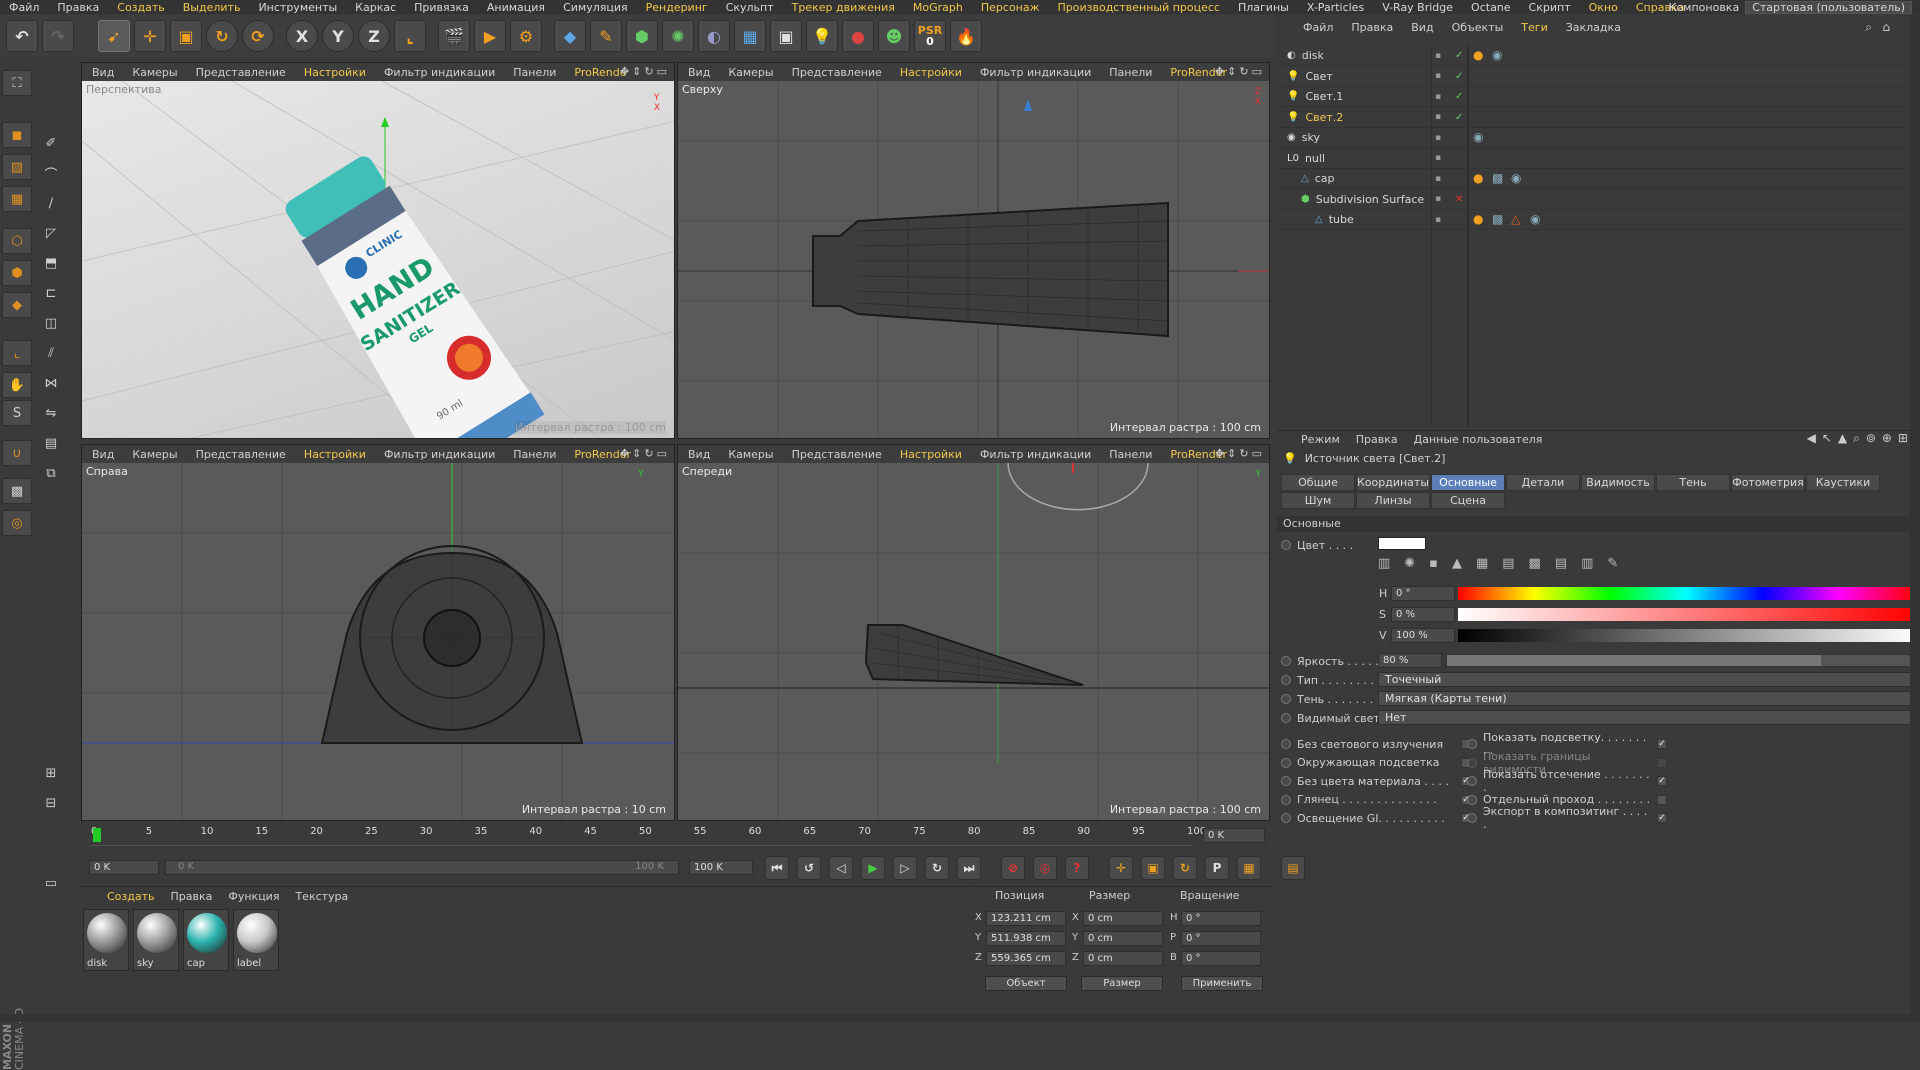 The width and height of the screenshot is (1920, 1070). I want to click on attr-tab: Фотометрия, so click(1768, 482).